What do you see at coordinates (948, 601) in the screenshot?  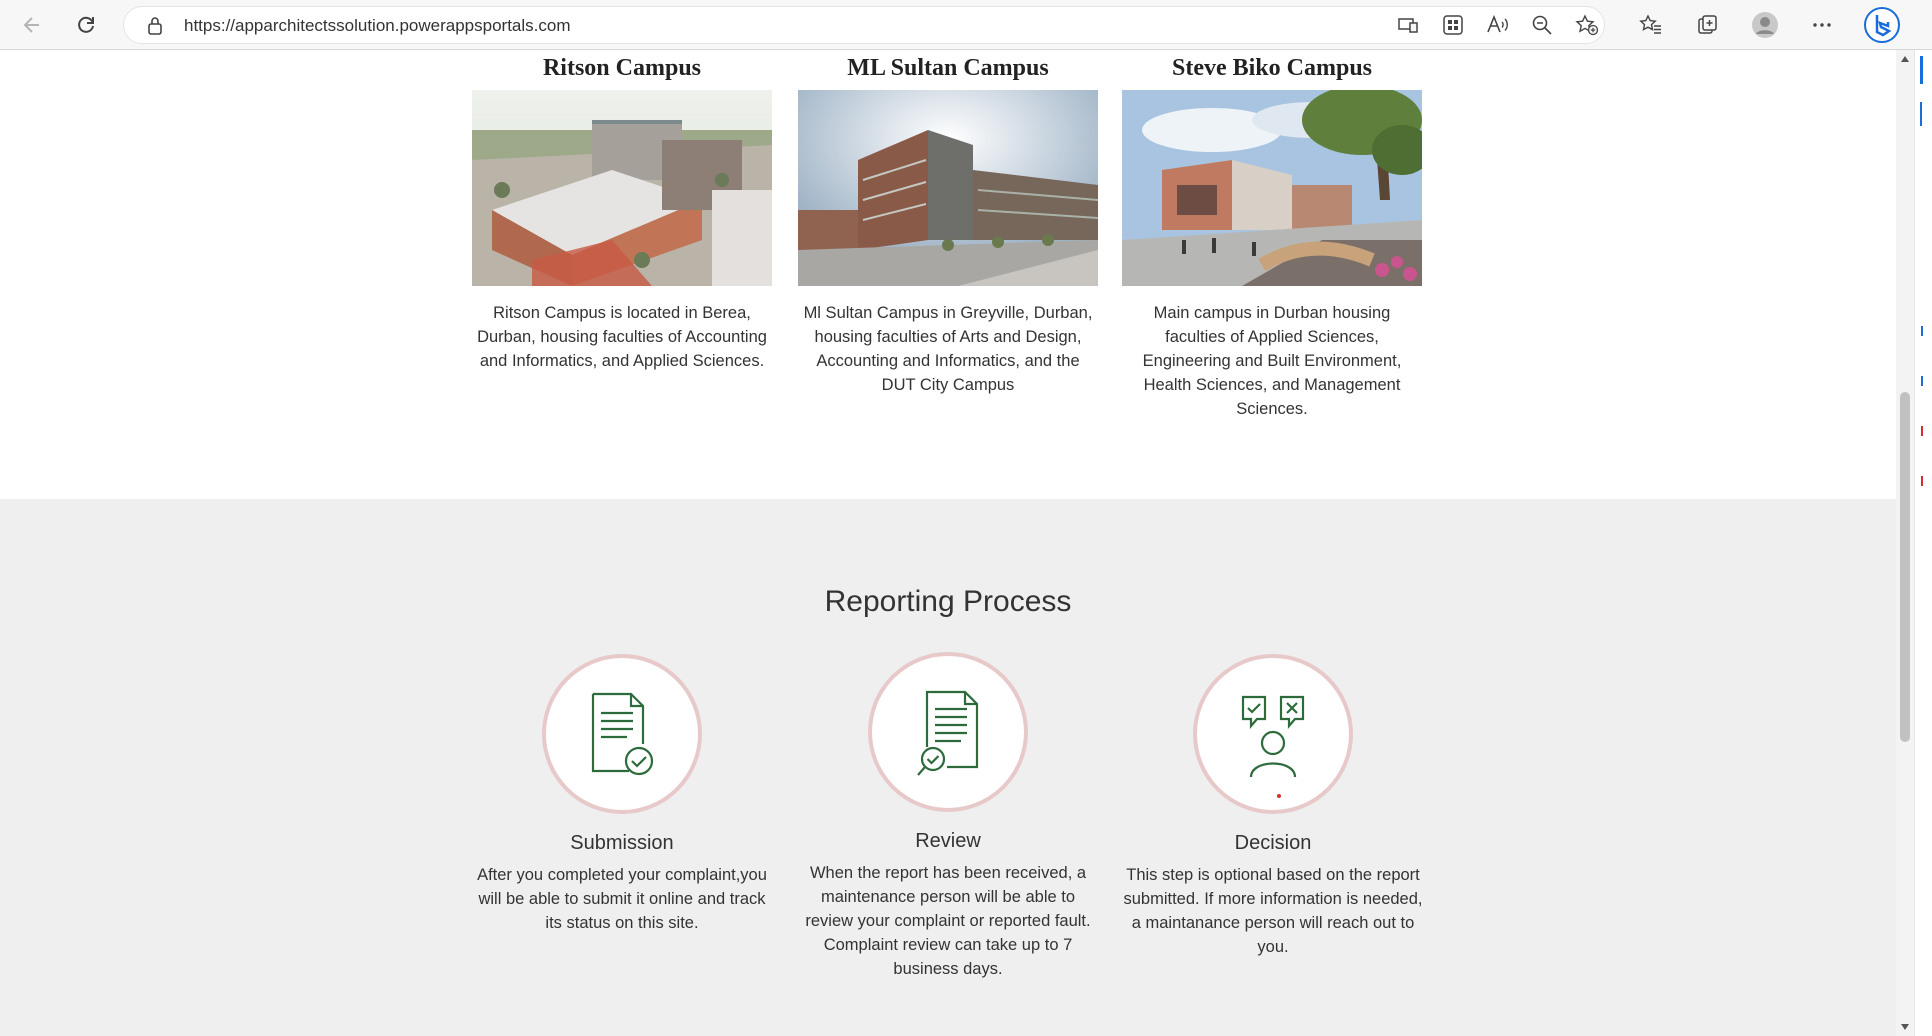 I see `section-title: Reporting Process` at bounding box center [948, 601].